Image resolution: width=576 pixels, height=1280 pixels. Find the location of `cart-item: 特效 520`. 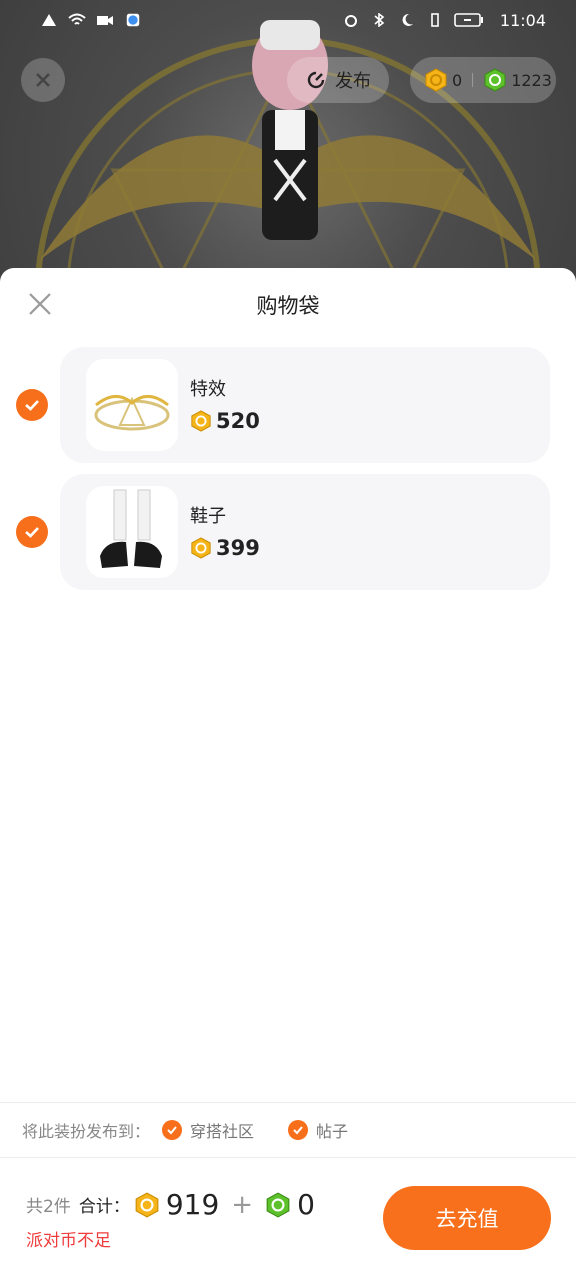

cart-item: 特效 520 is located at coordinates (288, 405).